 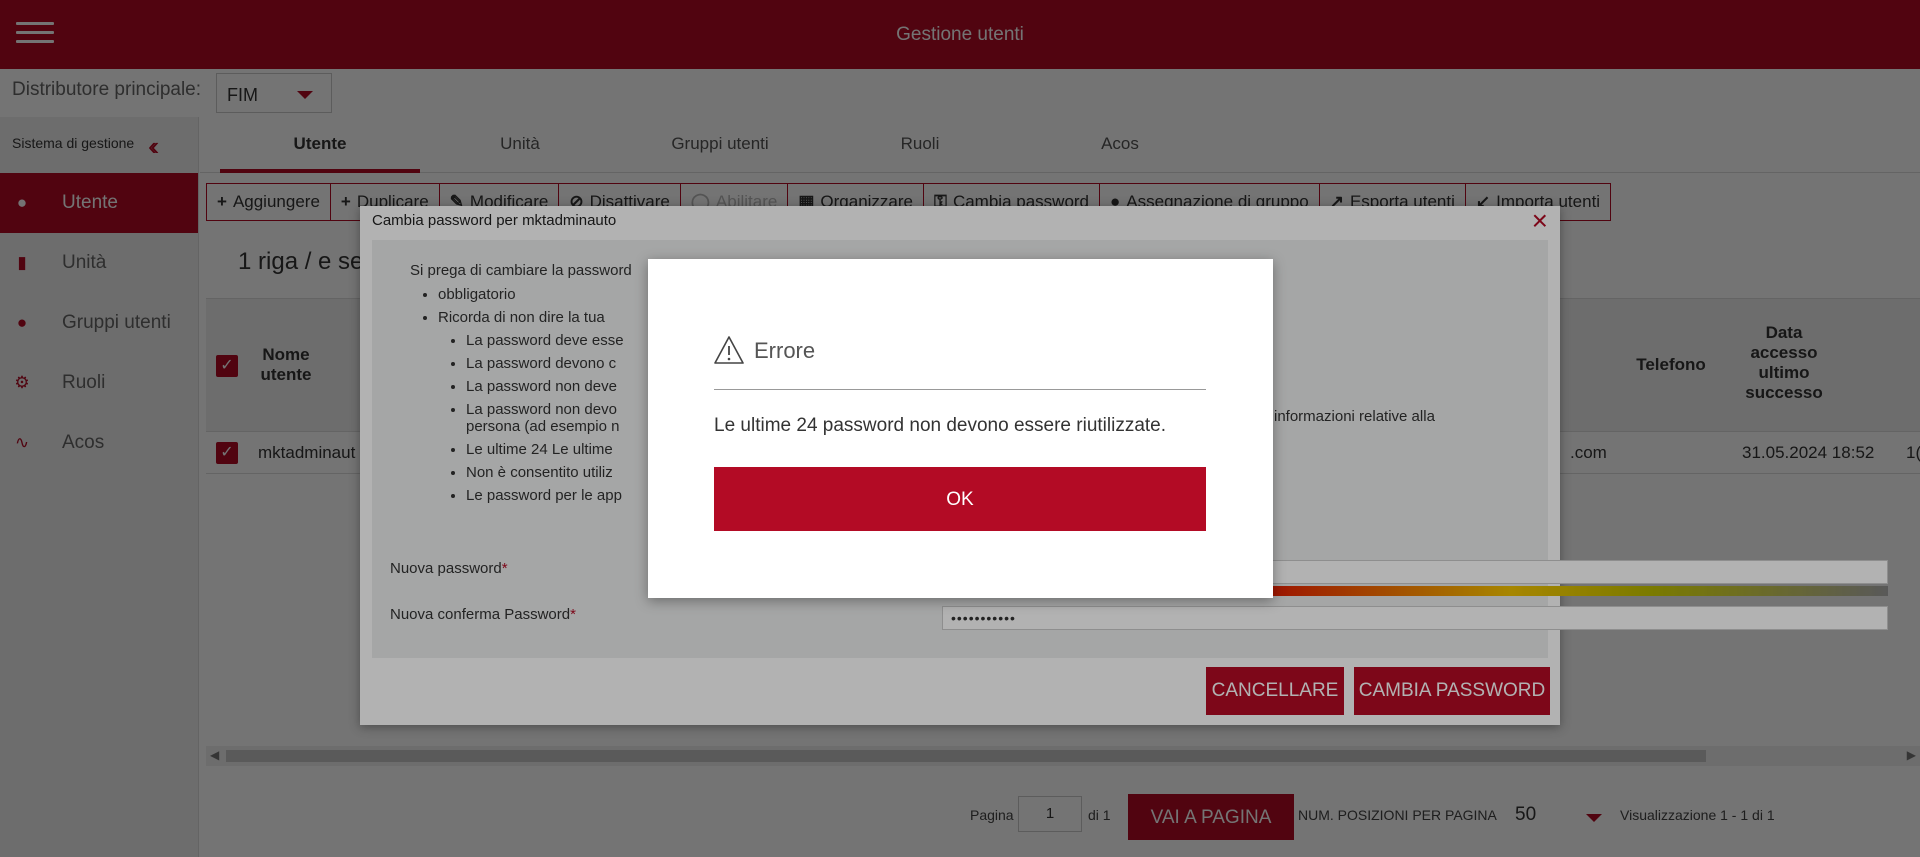 I want to click on ok-button: OK, so click(x=960, y=499).